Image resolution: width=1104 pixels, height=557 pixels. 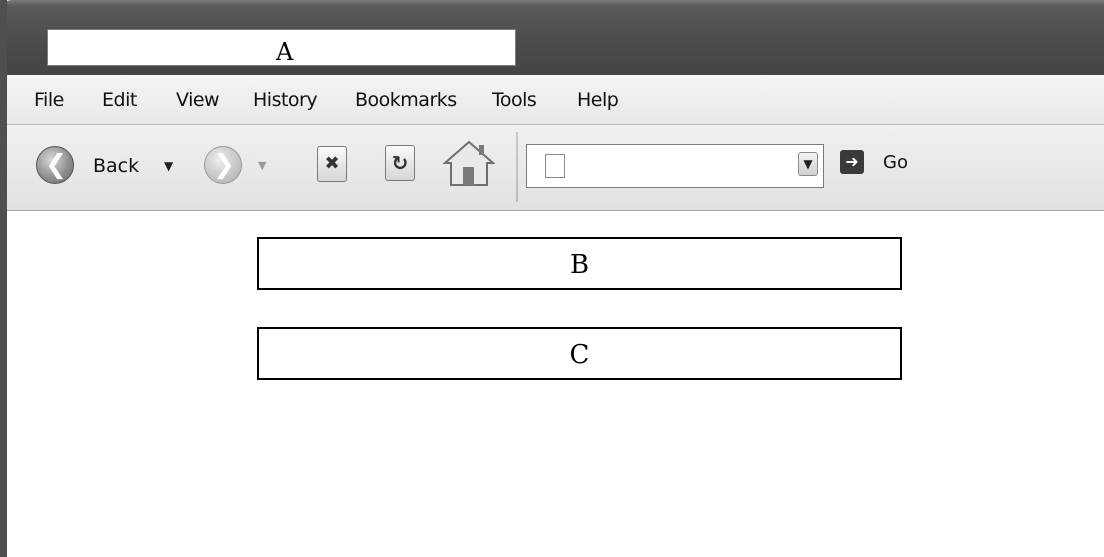 I want to click on url-input, so click(x=669, y=167).